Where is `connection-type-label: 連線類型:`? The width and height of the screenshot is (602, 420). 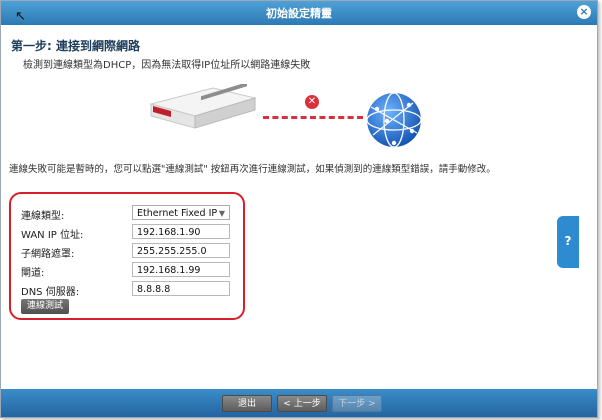
connection-type-label: 連線類型: is located at coordinates (43, 216).